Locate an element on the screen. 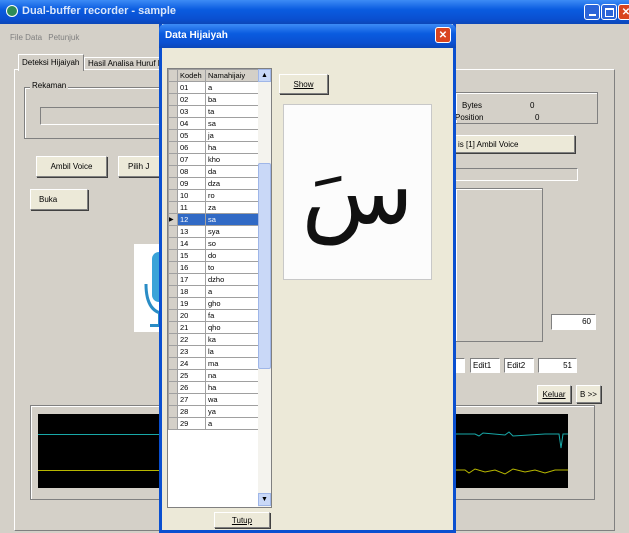  column-header-kode: Kodeh is located at coordinates (191, 75).